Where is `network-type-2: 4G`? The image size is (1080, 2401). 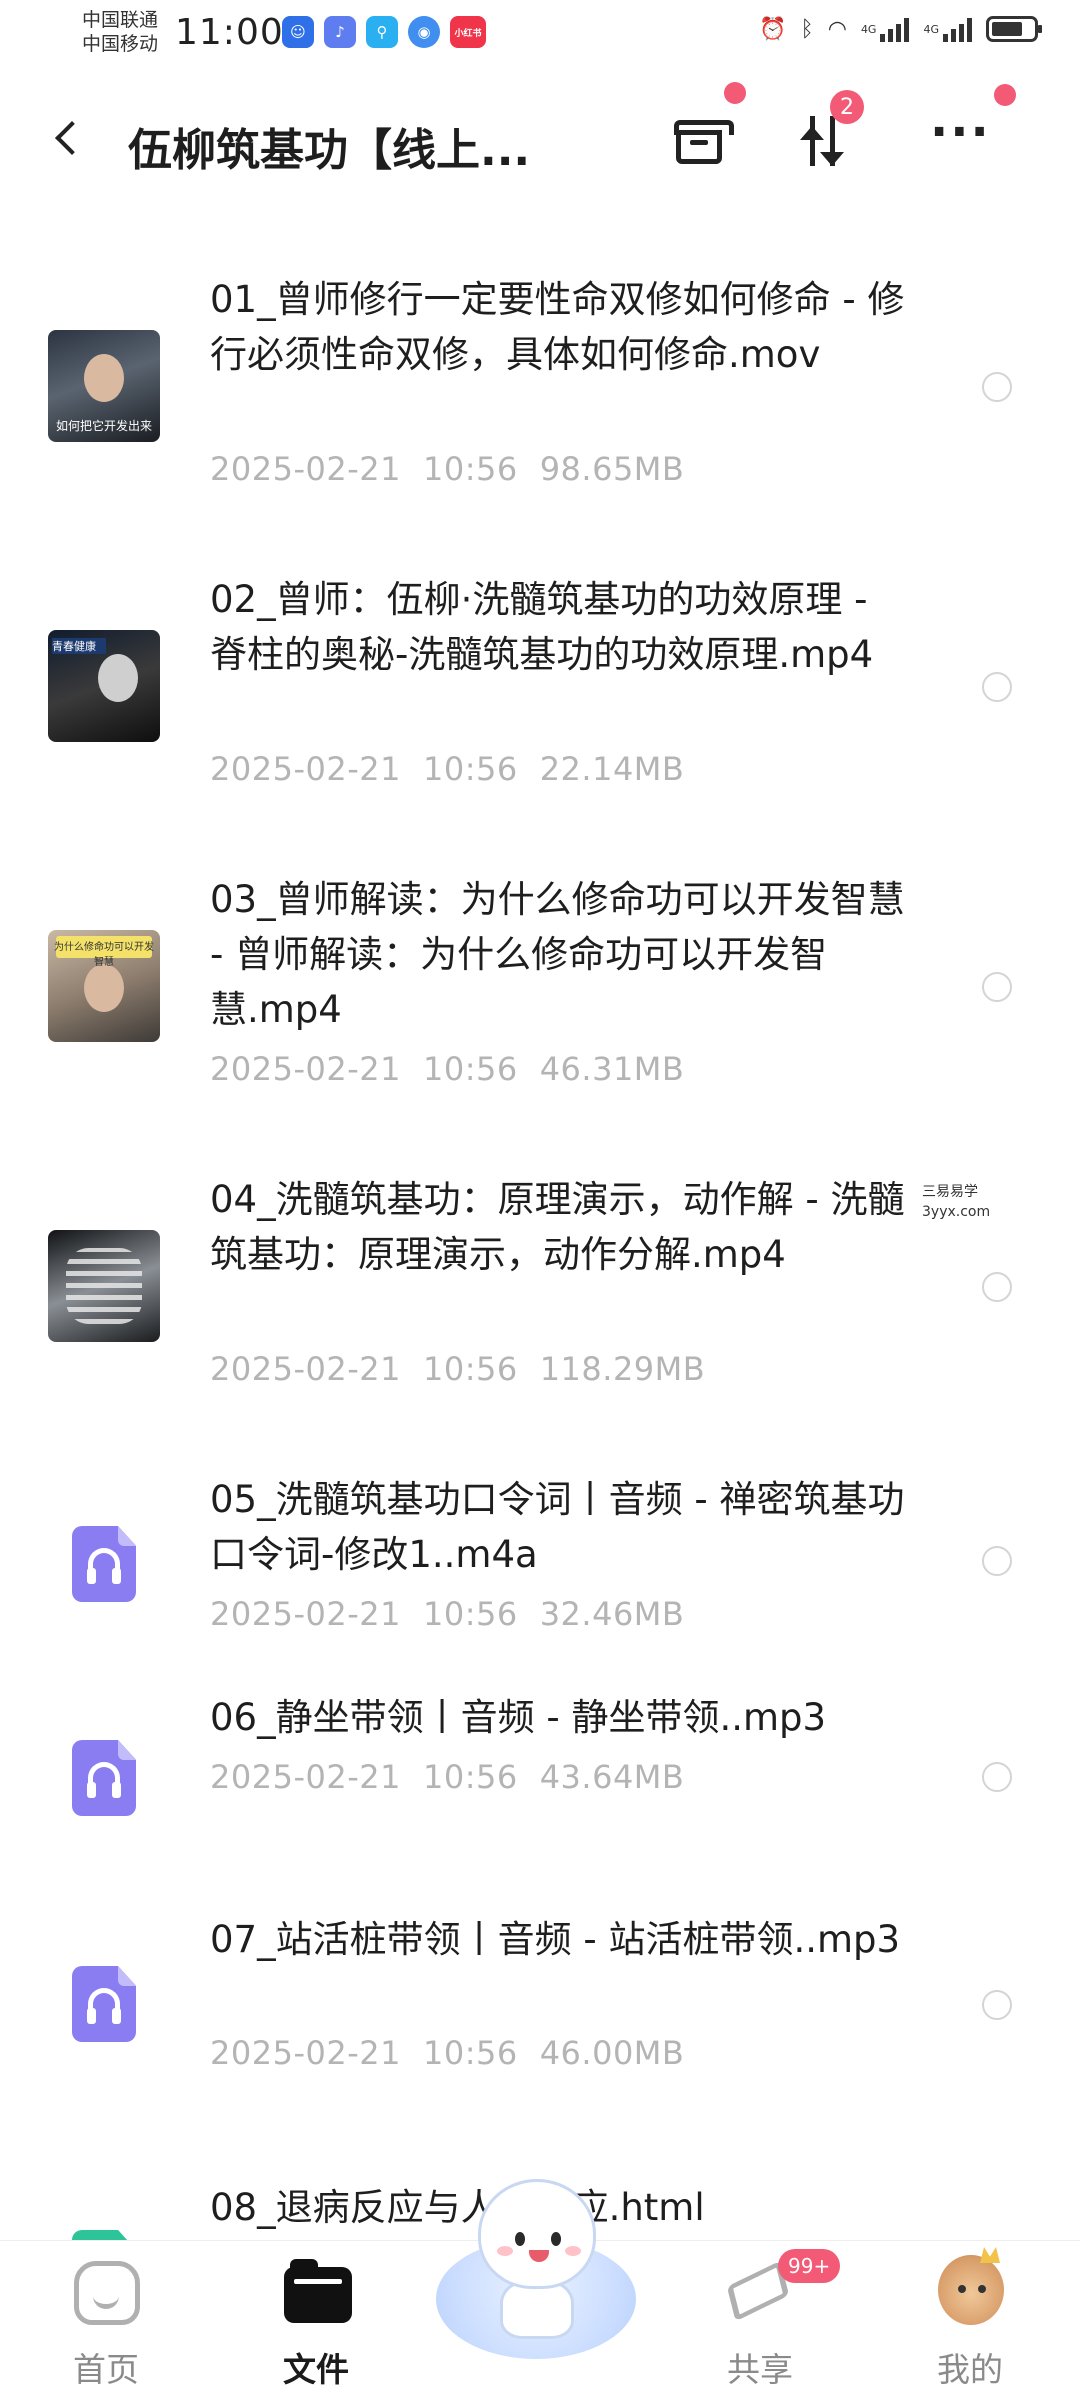
network-type-2: 4G is located at coordinates (931, 29).